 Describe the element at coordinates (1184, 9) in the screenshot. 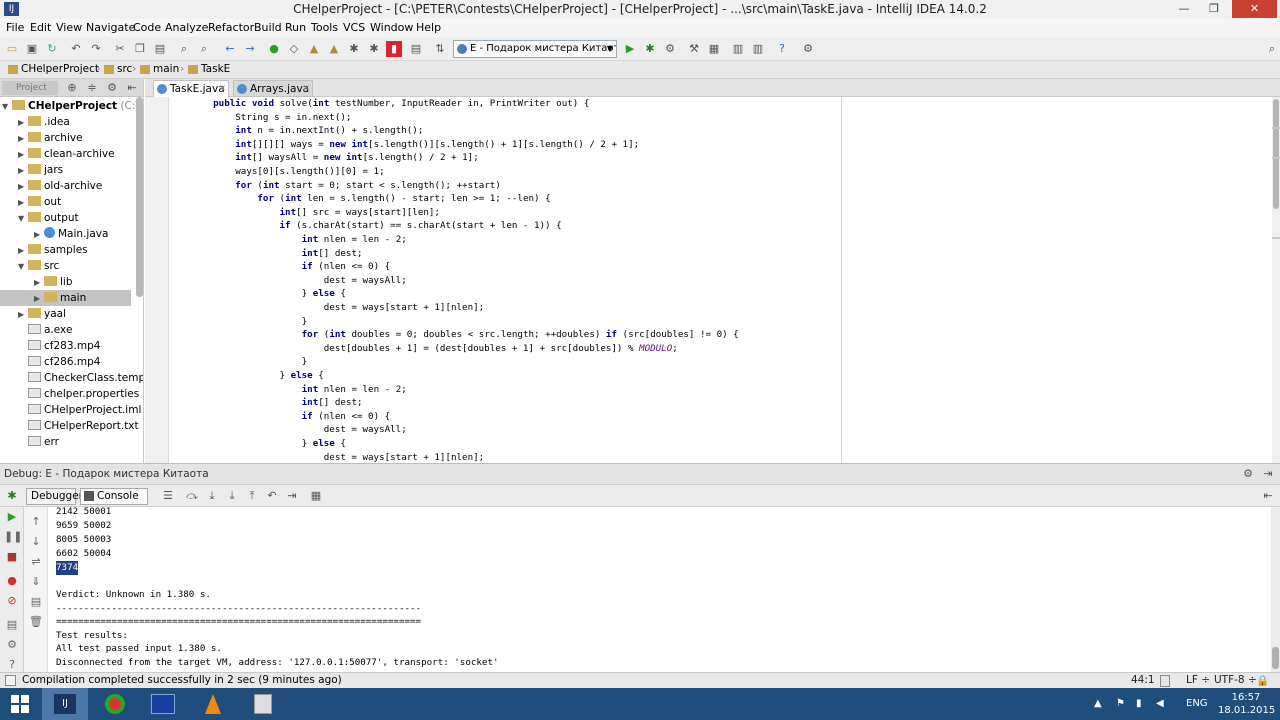

I see `minimize-button: —` at that location.